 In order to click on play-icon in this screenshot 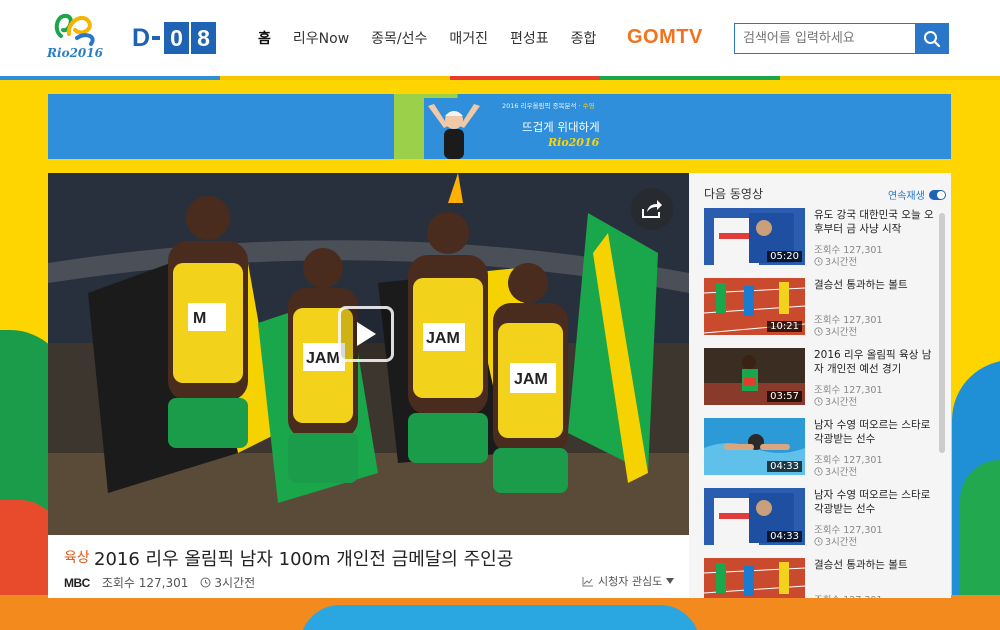, I will do `click(366, 334)`.